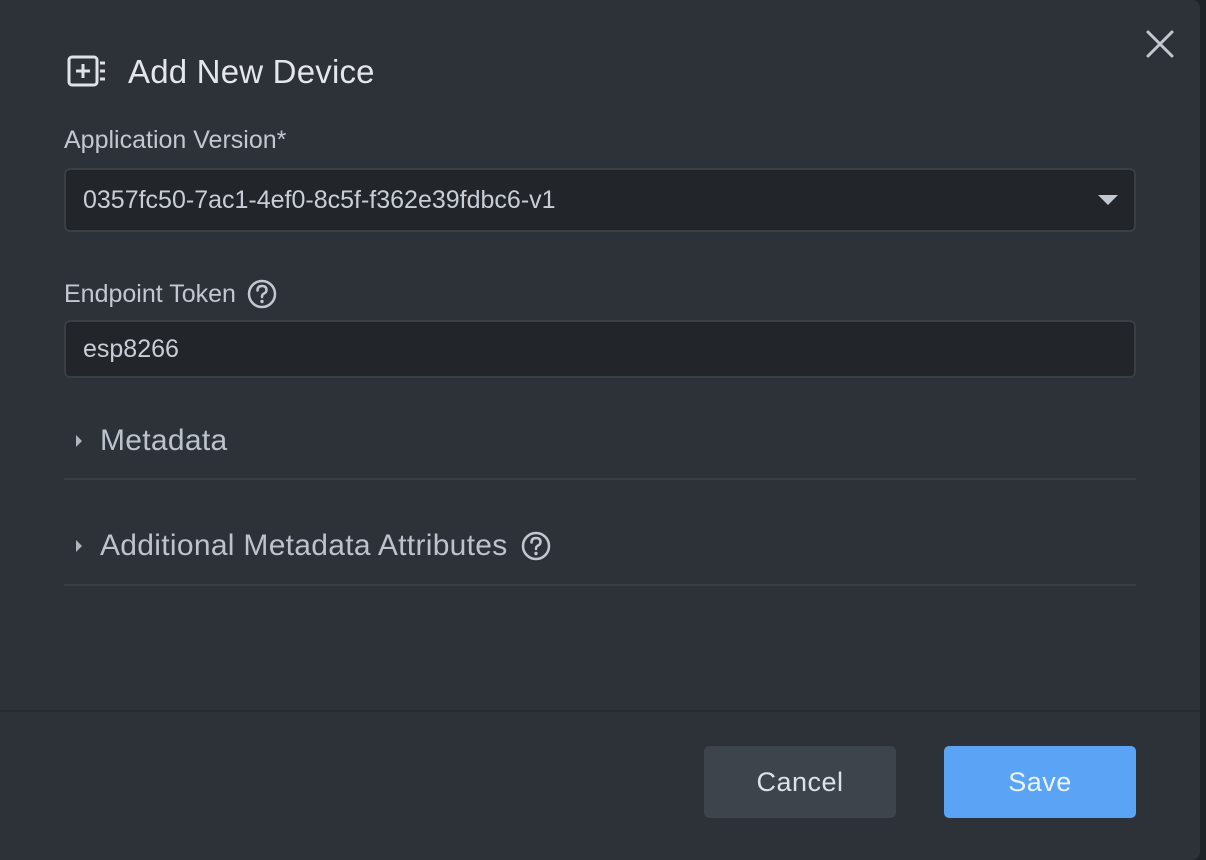 The height and width of the screenshot is (860, 1206). Describe the element at coordinates (150, 293) in the screenshot. I see `endpoint-token-label: Endpoint Token` at that location.